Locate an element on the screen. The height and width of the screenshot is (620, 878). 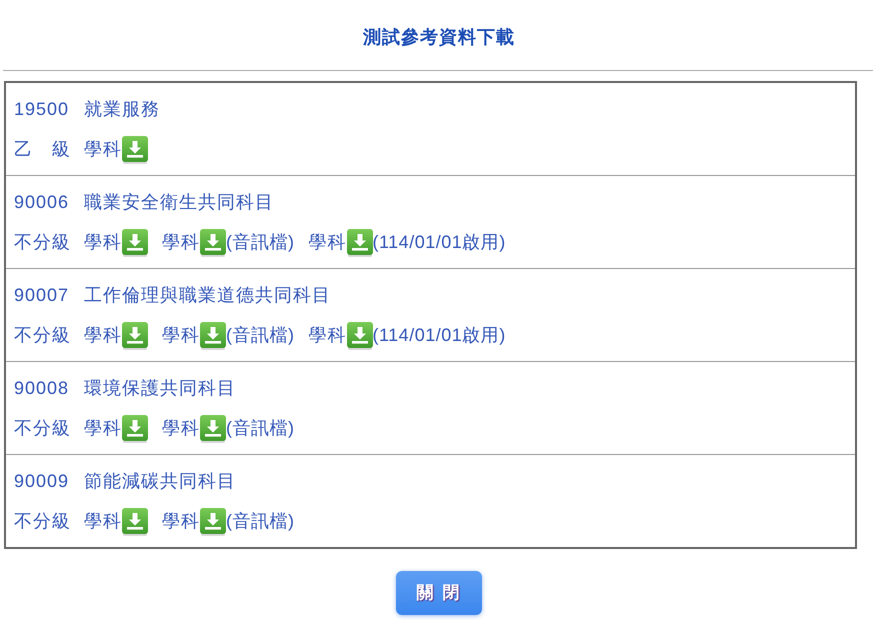
close-button: 關 閉 is located at coordinates (439, 593).